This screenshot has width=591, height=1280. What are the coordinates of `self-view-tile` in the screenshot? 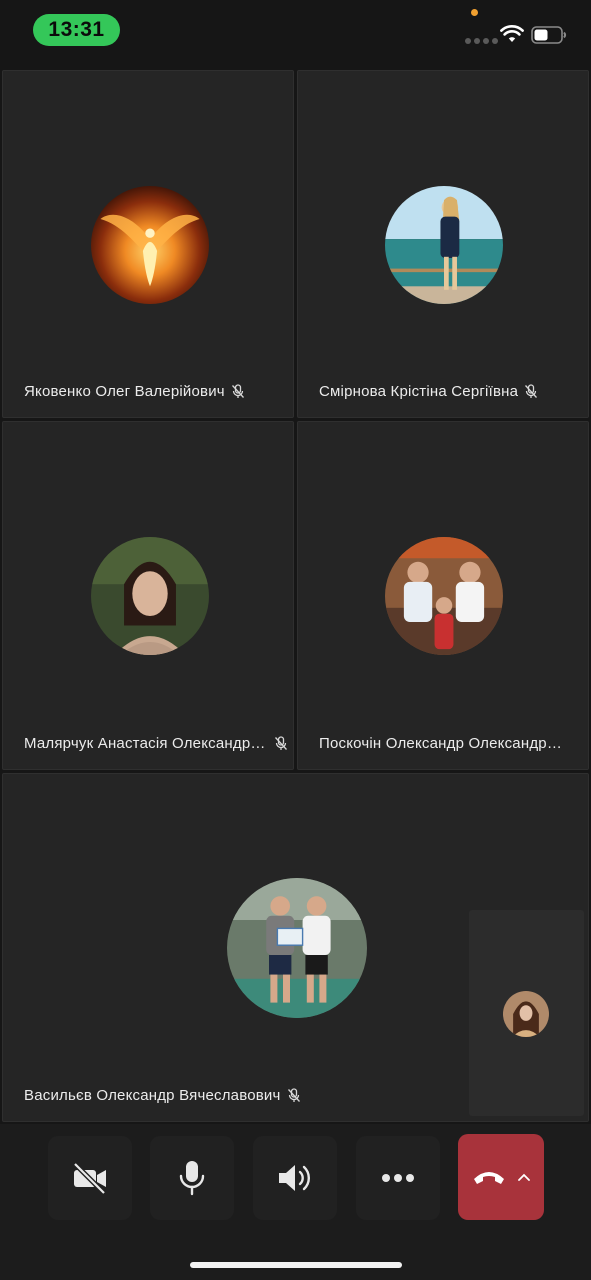 It's located at (526, 1013).